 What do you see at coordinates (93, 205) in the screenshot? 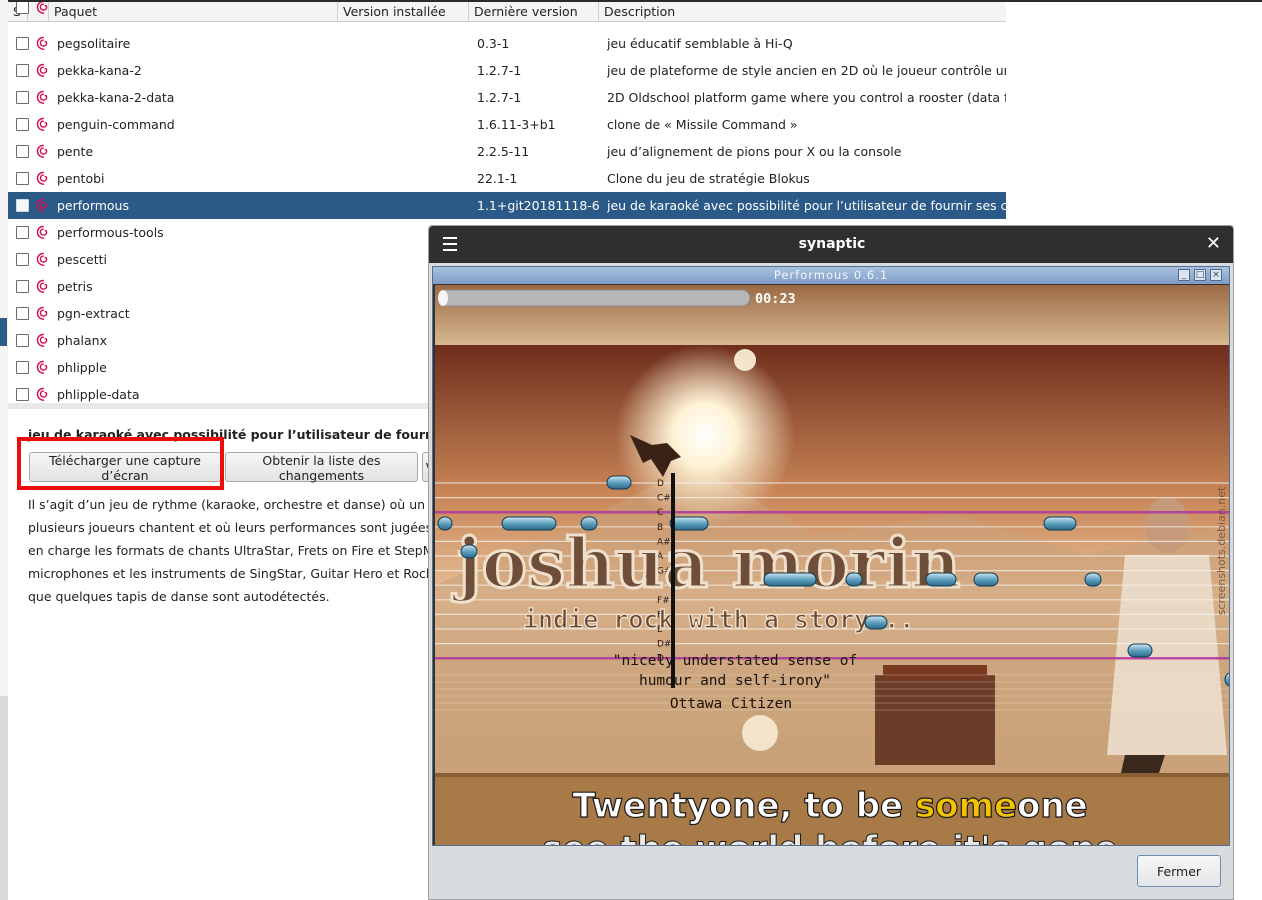
I see `package-name: performous` at bounding box center [93, 205].